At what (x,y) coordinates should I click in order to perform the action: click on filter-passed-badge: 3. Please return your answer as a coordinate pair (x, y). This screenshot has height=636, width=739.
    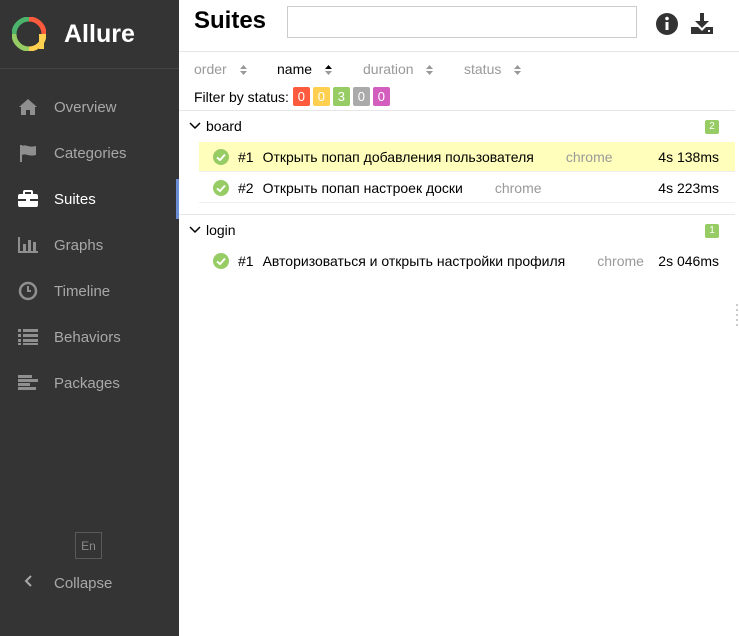
    Looking at the image, I should click on (341, 96).